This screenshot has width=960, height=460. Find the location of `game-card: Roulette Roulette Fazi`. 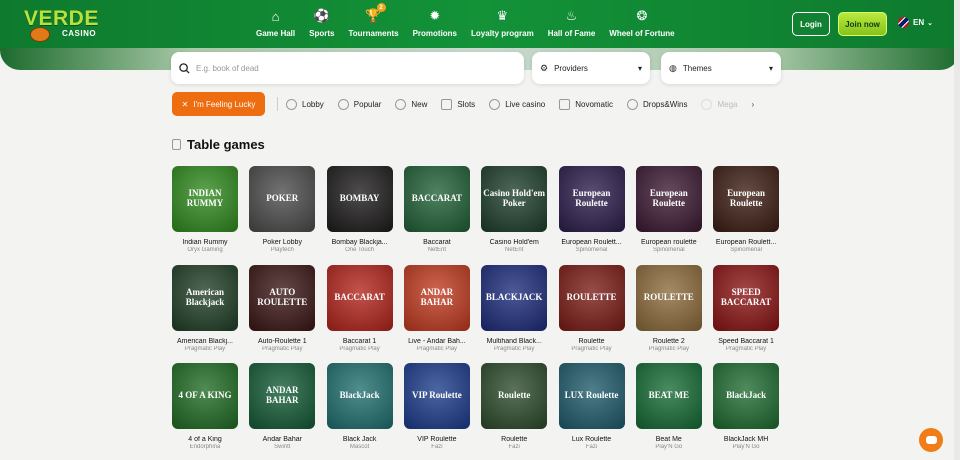

game-card: Roulette Roulette Fazi is located at coordinates (514, 406).